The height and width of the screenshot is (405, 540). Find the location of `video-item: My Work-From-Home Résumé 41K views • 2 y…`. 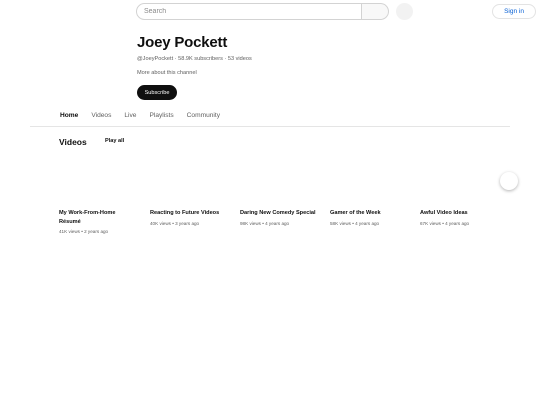

video-item: My Work-From-Home Résumé 41K views • 2 y… is located at coordinates (101, 221).